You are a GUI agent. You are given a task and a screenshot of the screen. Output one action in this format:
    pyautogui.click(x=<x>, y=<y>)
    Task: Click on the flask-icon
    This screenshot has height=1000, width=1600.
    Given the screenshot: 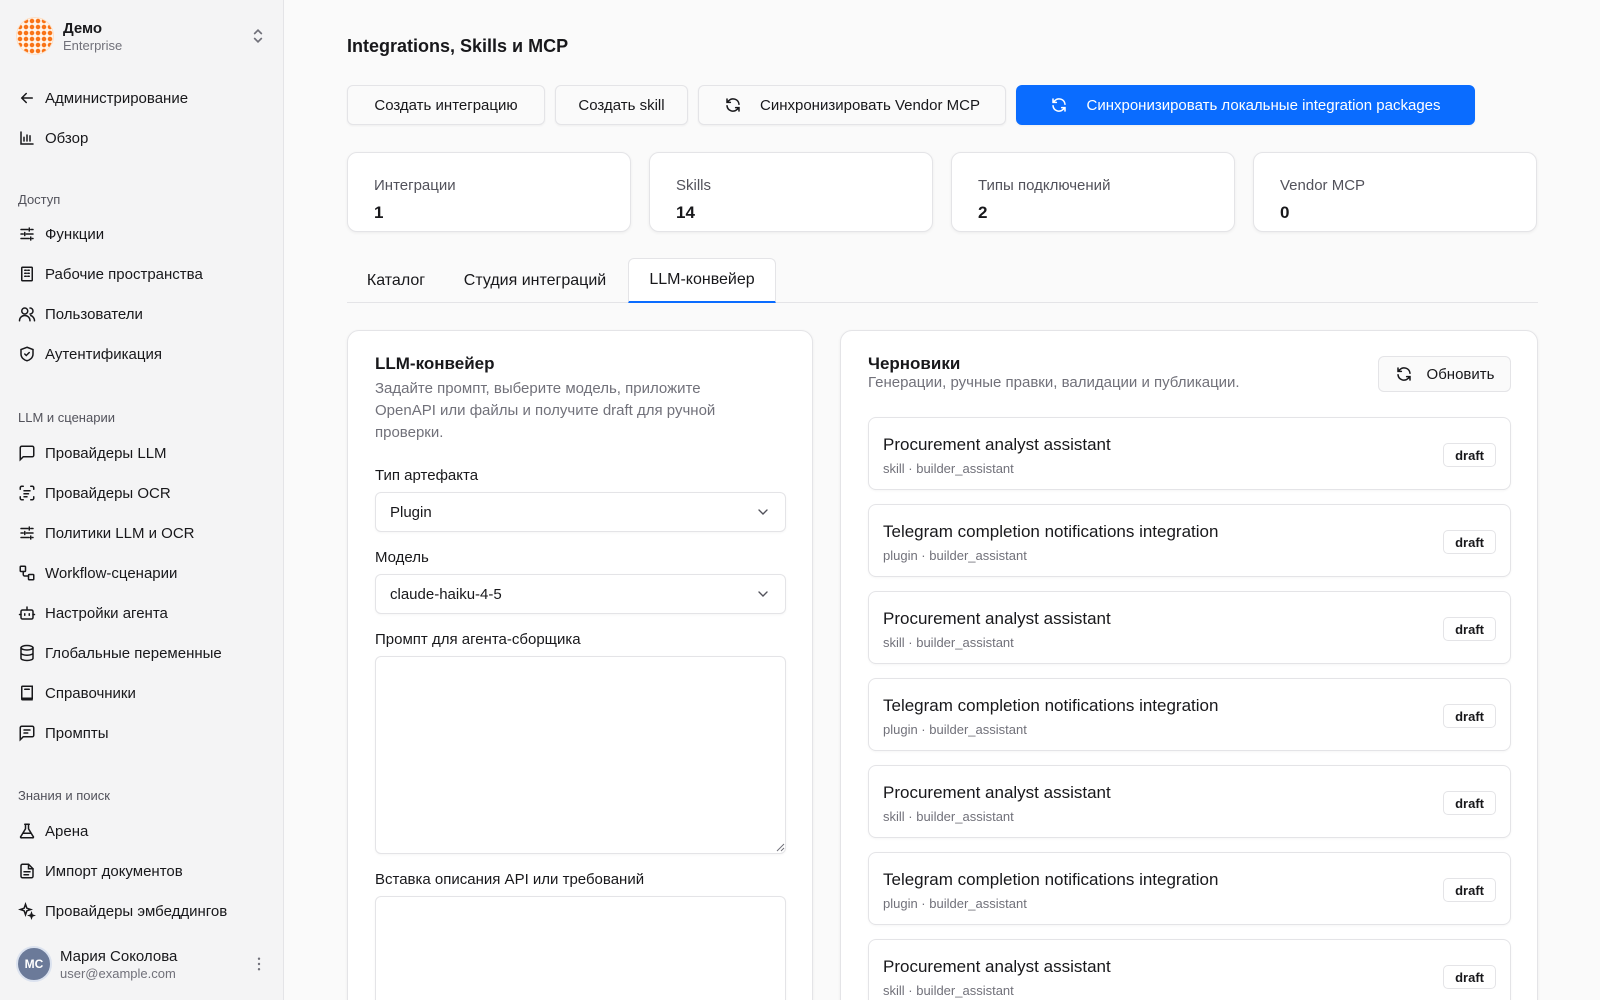 What is the action you would take?
    pyautogui.click(x=27, y=831)
    